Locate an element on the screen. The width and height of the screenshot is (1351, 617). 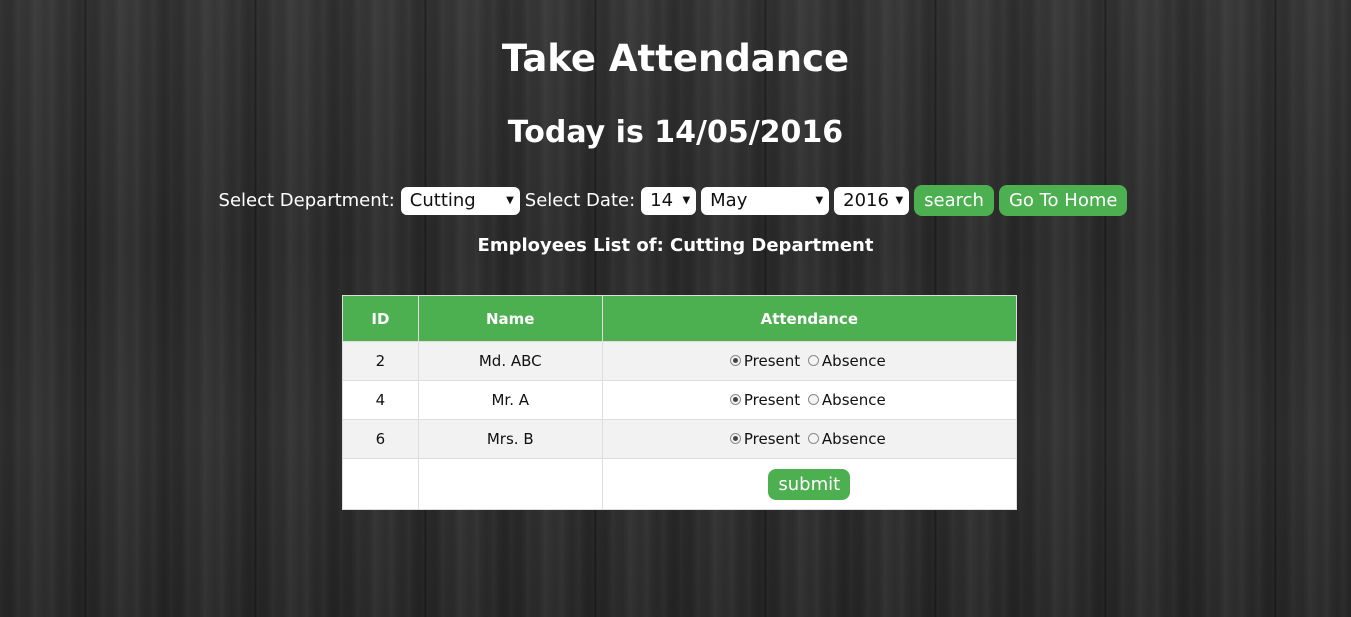
today-date-heading: Today is 14/05/2016 is located at coordinates (675, 132).